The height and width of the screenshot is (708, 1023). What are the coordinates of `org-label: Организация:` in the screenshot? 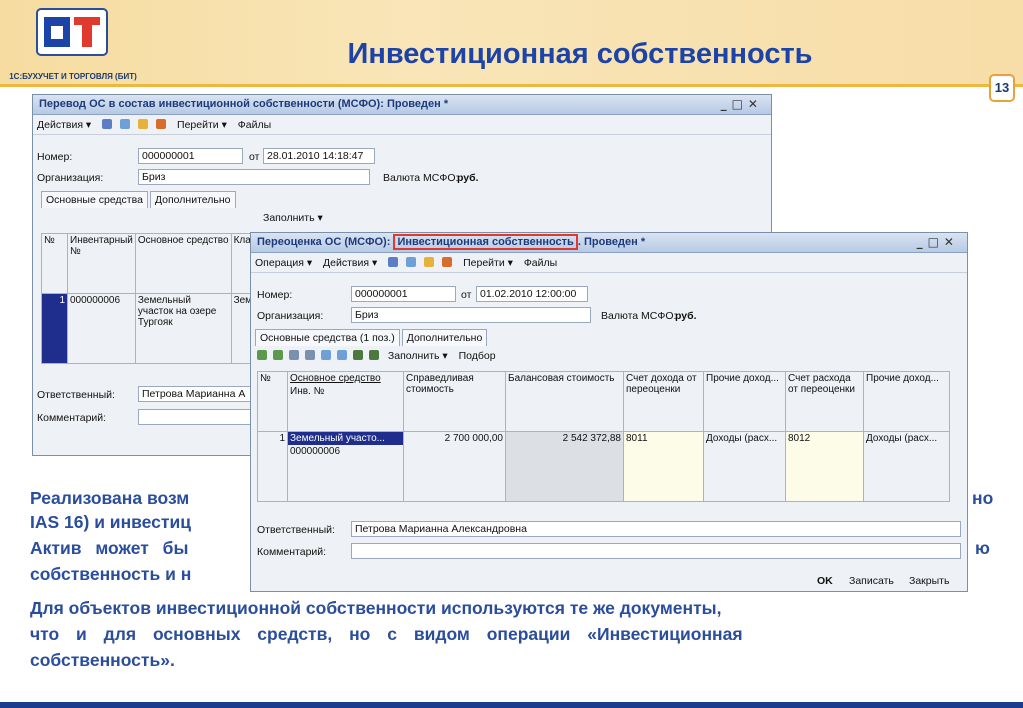 It's located at (290, 316).